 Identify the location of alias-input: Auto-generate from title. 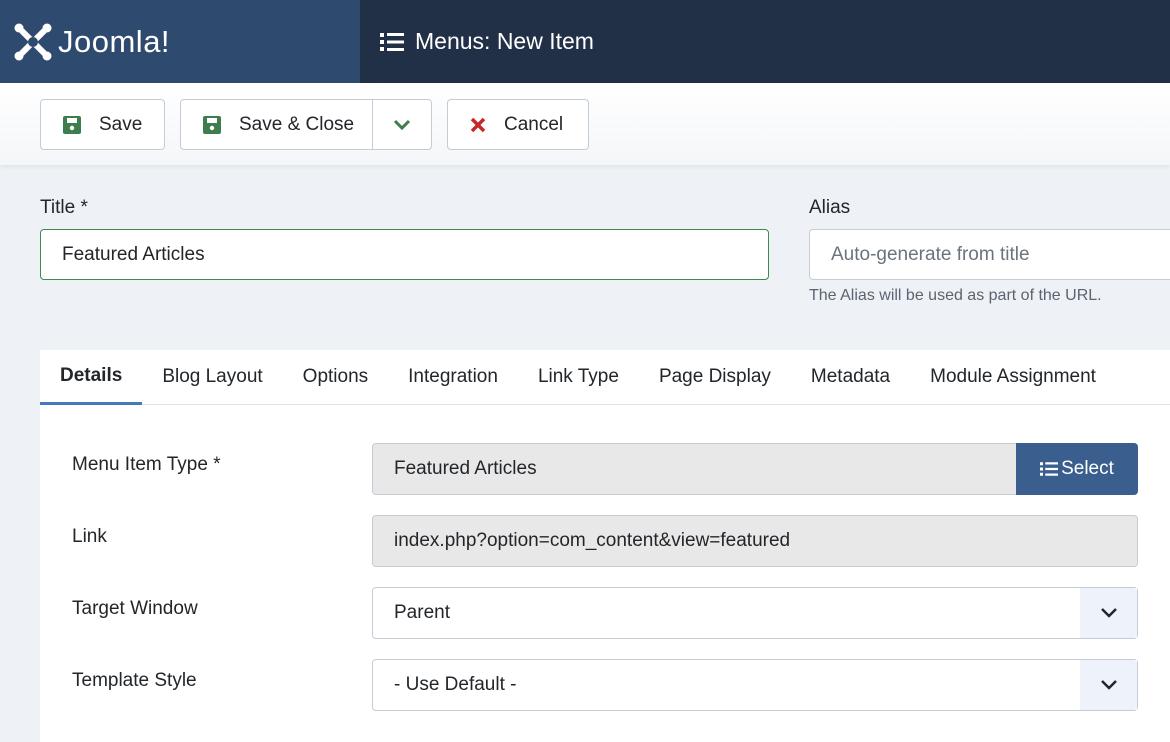
(989, 254).